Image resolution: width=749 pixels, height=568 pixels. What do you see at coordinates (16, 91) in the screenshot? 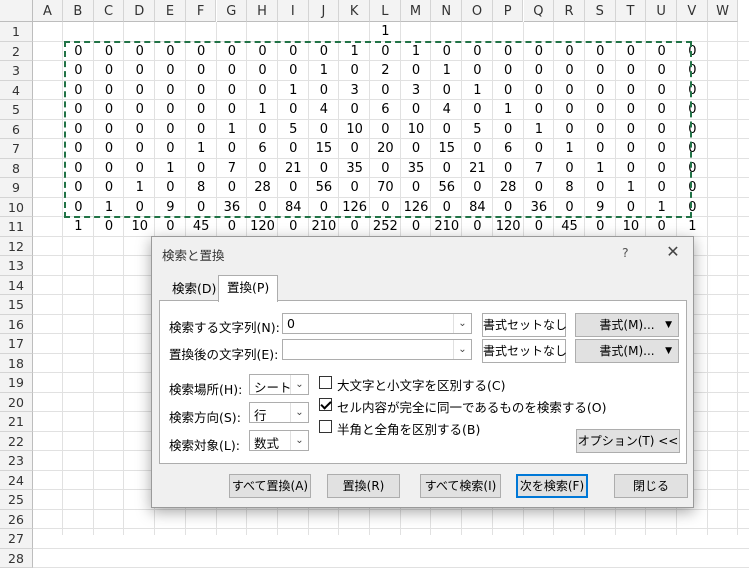
I see `row-header-4: 4` at bounding box center [16, 91].